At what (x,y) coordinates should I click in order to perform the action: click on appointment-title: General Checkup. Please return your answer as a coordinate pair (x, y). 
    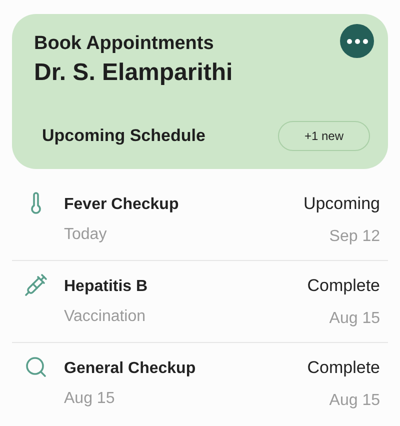
    Looking at the image, I should click on (130, 369).